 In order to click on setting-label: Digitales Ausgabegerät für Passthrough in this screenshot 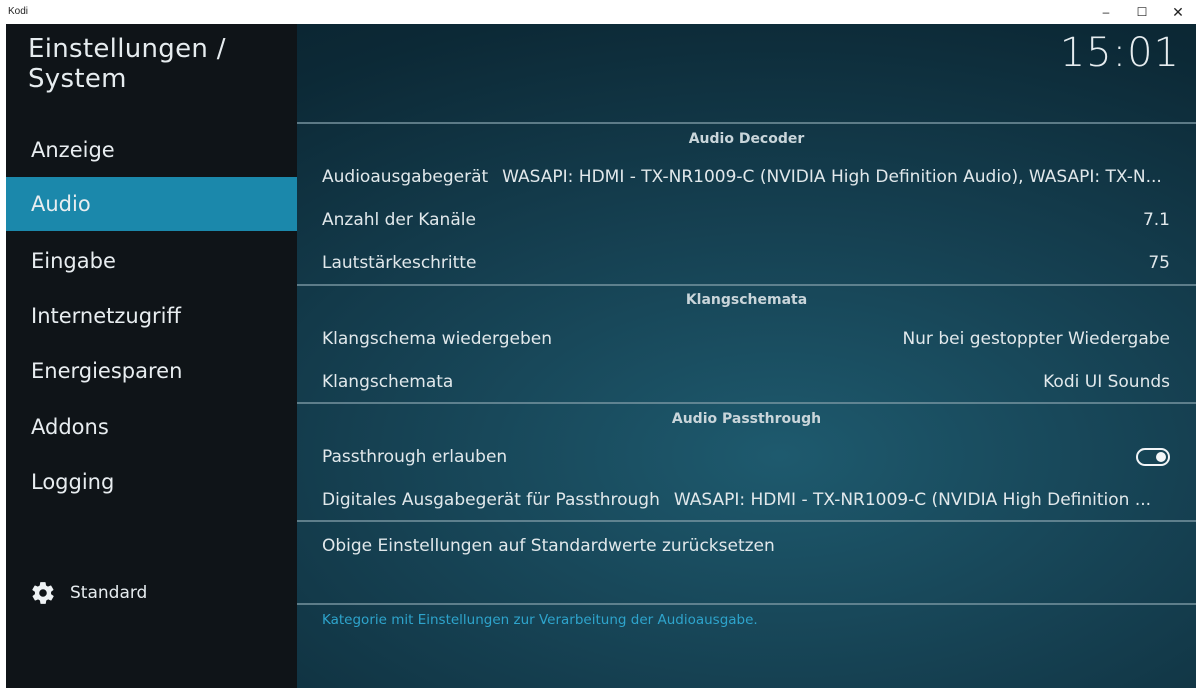, I will do `click(491, 500)`.